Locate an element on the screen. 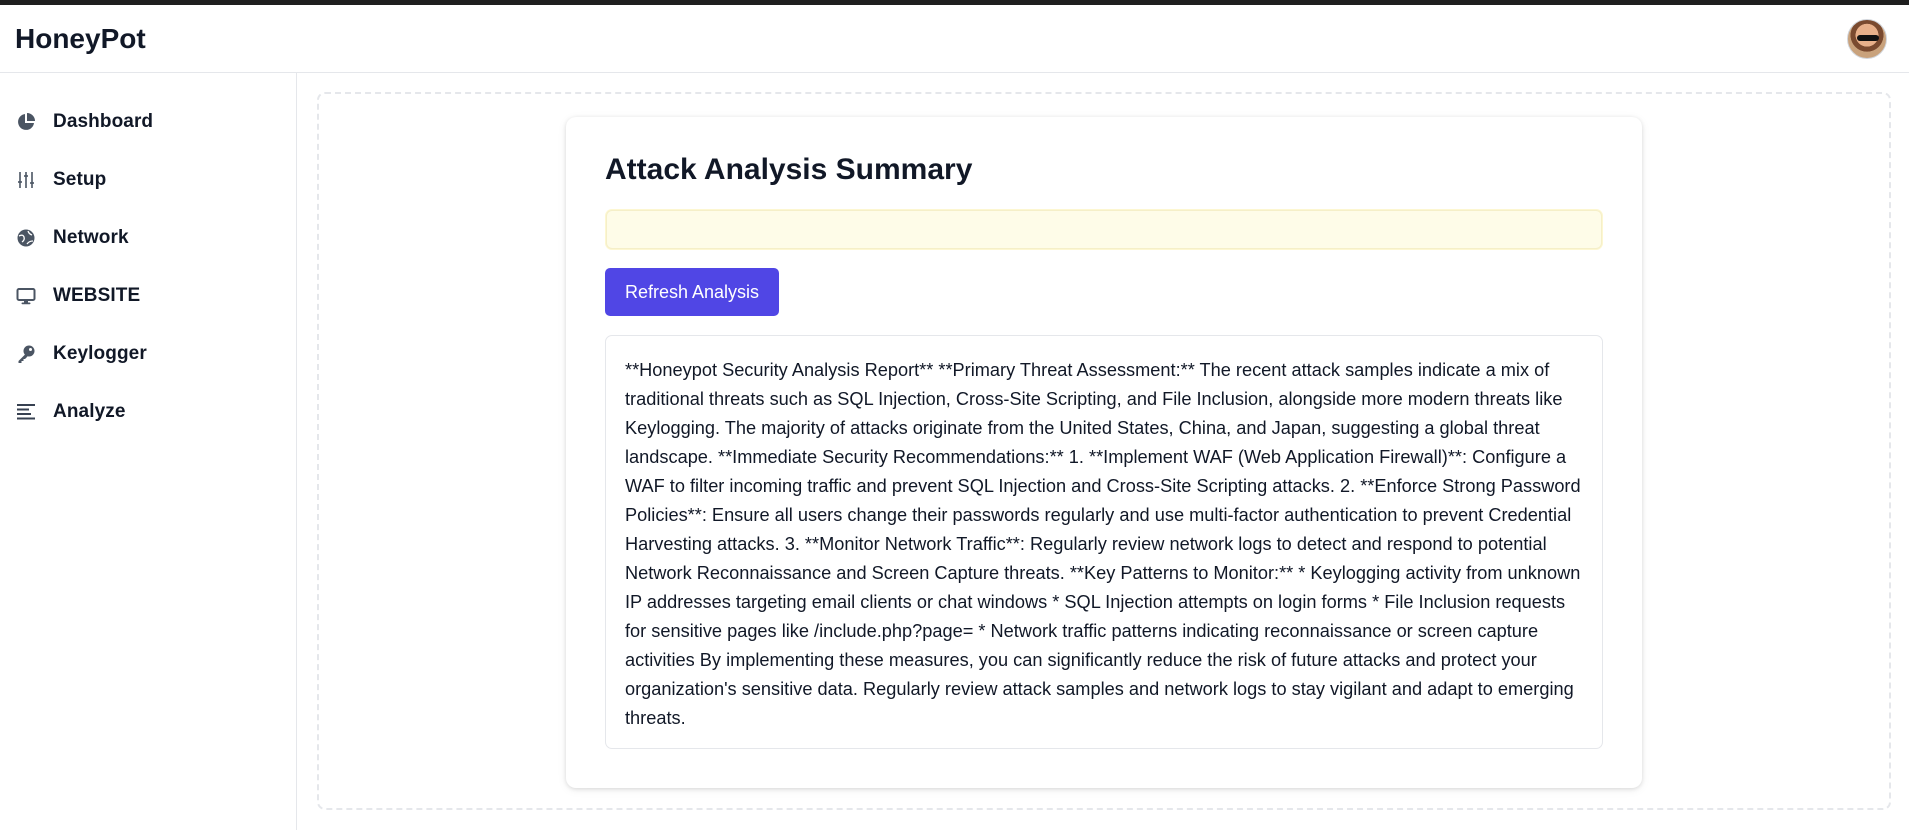 This screenshot has height=830, width=1909. sidebar-item-label: Analyze is located at coordinates (89, 411).